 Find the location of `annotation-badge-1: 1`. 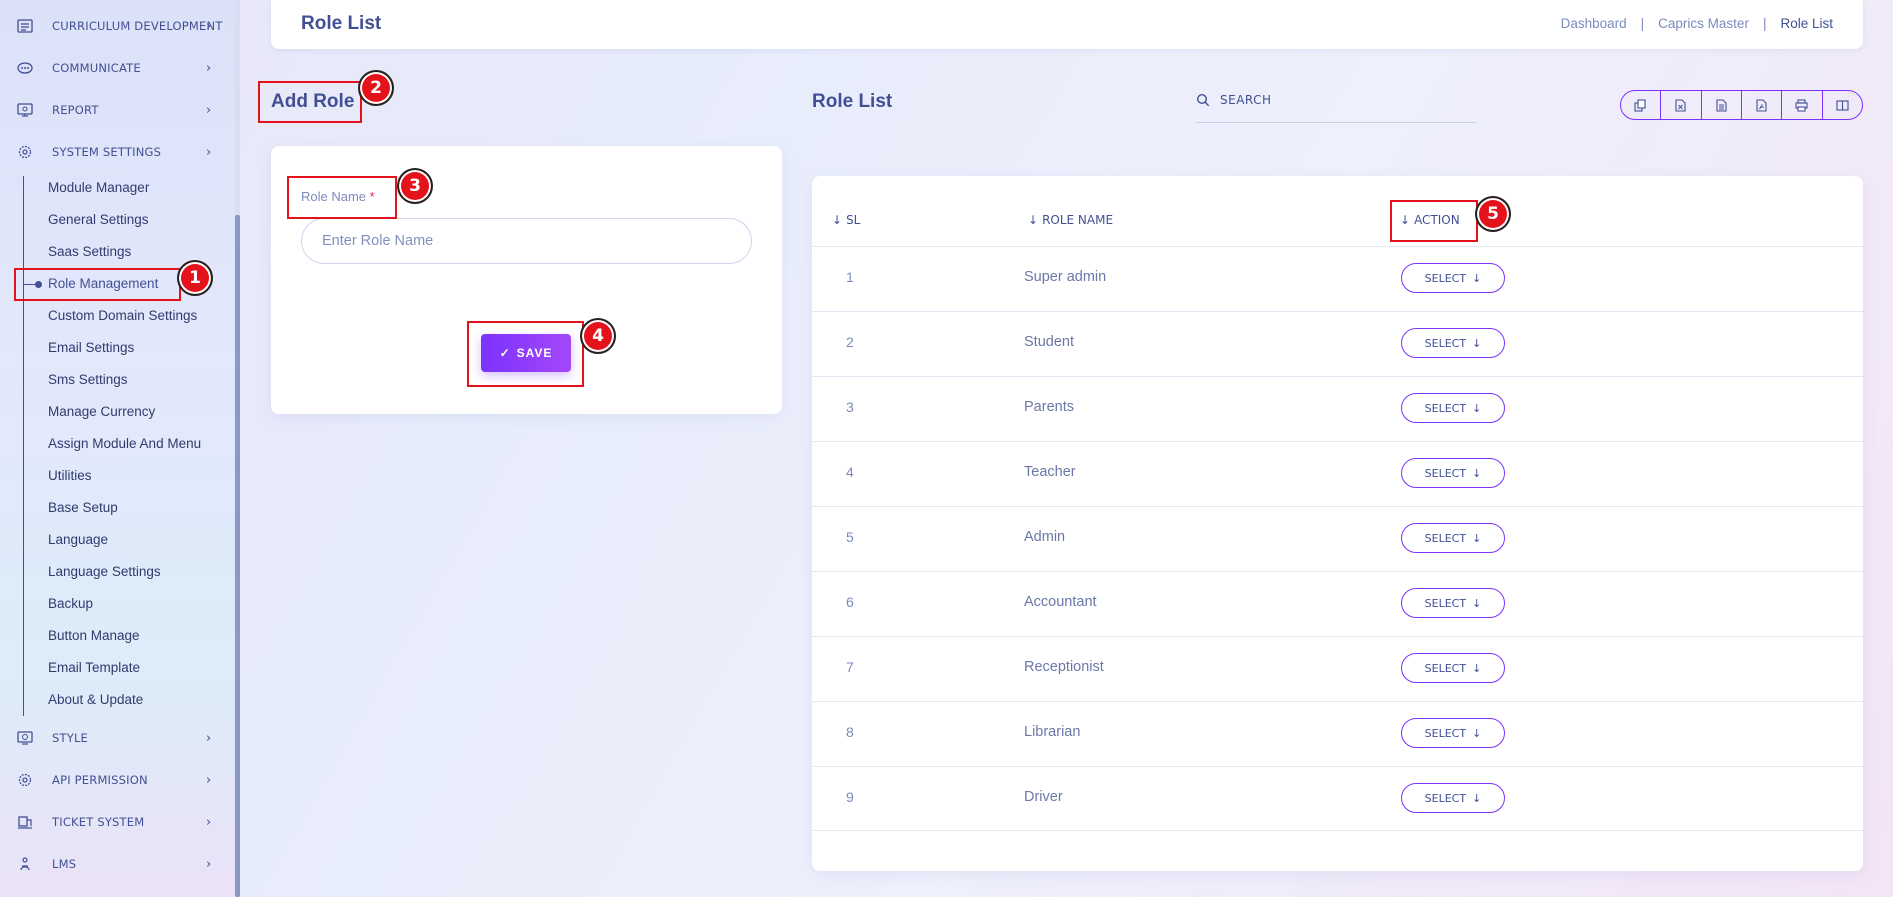

annotation-badge-1: 1 is located at coordinates (195, 278).